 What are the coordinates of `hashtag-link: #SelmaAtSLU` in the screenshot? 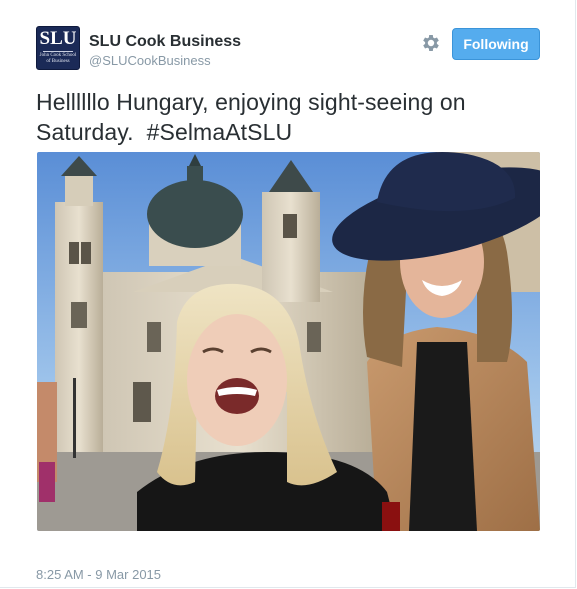 It's located at (220, 132).